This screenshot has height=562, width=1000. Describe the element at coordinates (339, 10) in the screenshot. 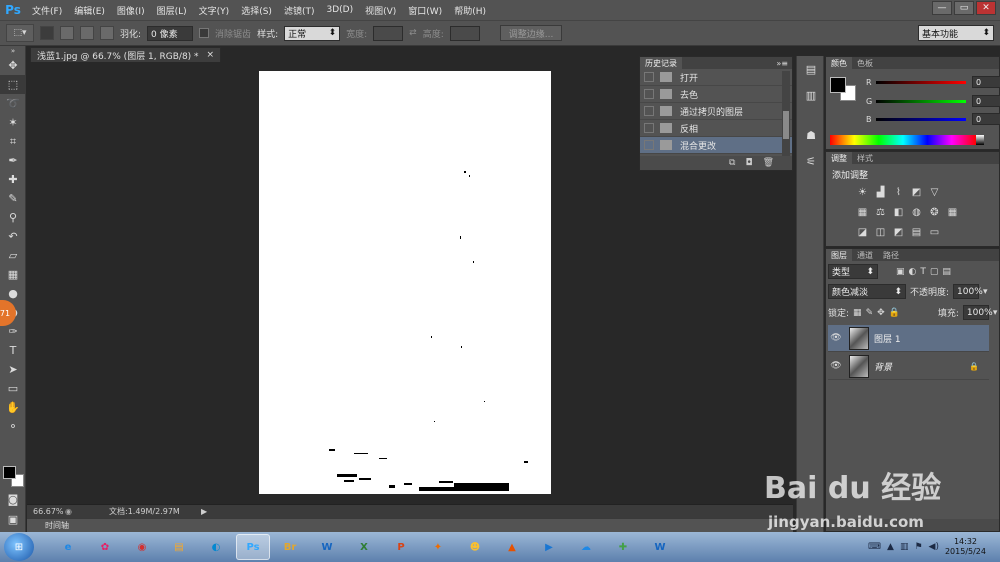

I see `menu-3d: 3D(D)` at that location.